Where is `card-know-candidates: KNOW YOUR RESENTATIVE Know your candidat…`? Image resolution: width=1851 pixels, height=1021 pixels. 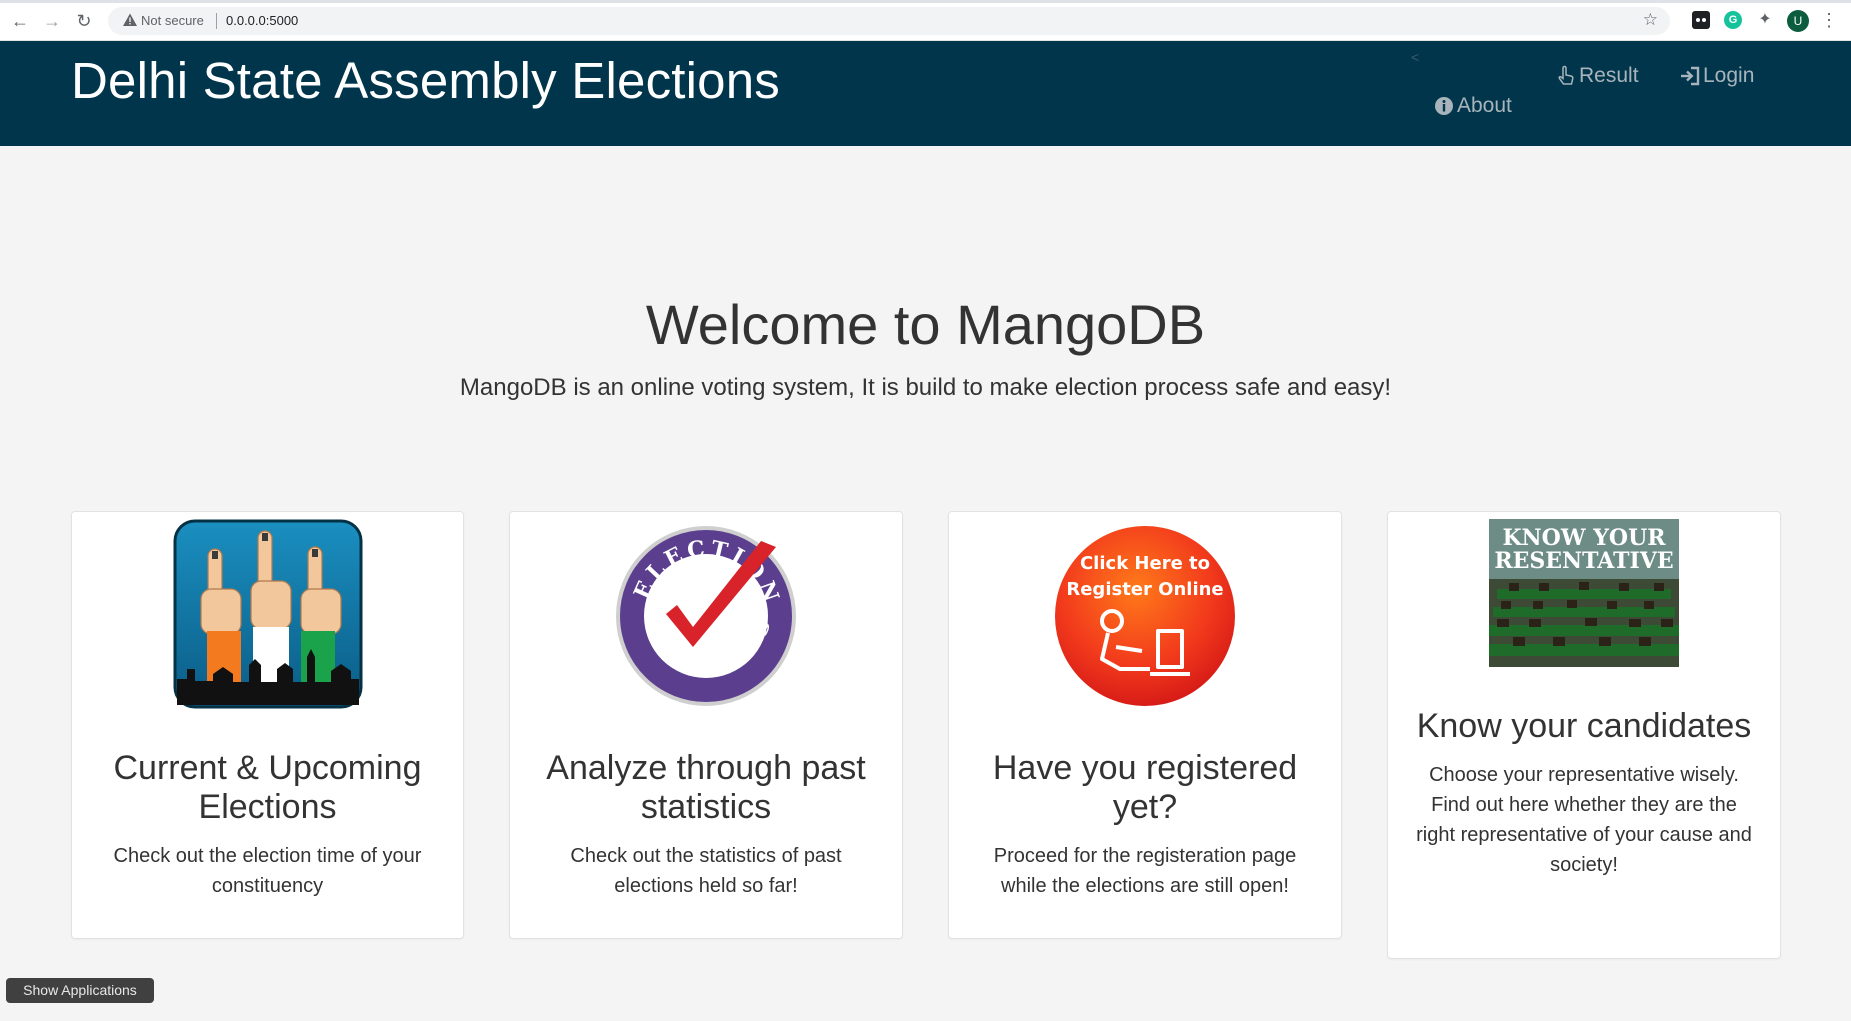
card-know-candidates: KNOW YOUR RESENTATIVE Know your candidat… is located at coordinates (1584, 735).